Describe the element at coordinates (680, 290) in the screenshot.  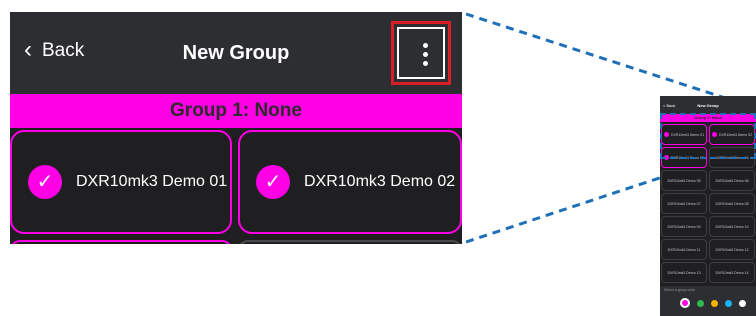
I see `color-hint-label: Select a group color` at that location.